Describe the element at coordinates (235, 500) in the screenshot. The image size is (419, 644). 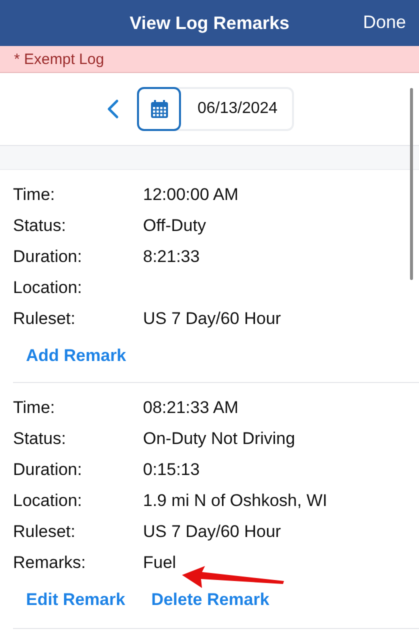
I see `field-value: 1.9 mi N of Oshkosh, WI` at that location.